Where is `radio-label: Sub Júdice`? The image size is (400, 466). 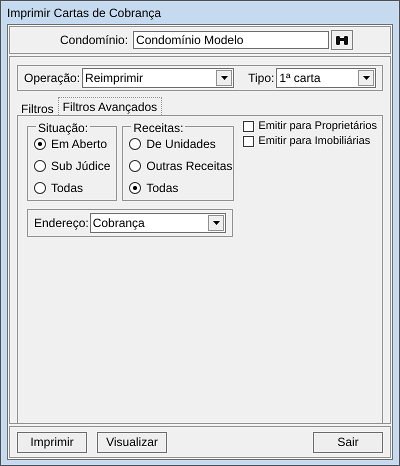
radio-label: Sub Júdice is located at coordinates (80, 166).